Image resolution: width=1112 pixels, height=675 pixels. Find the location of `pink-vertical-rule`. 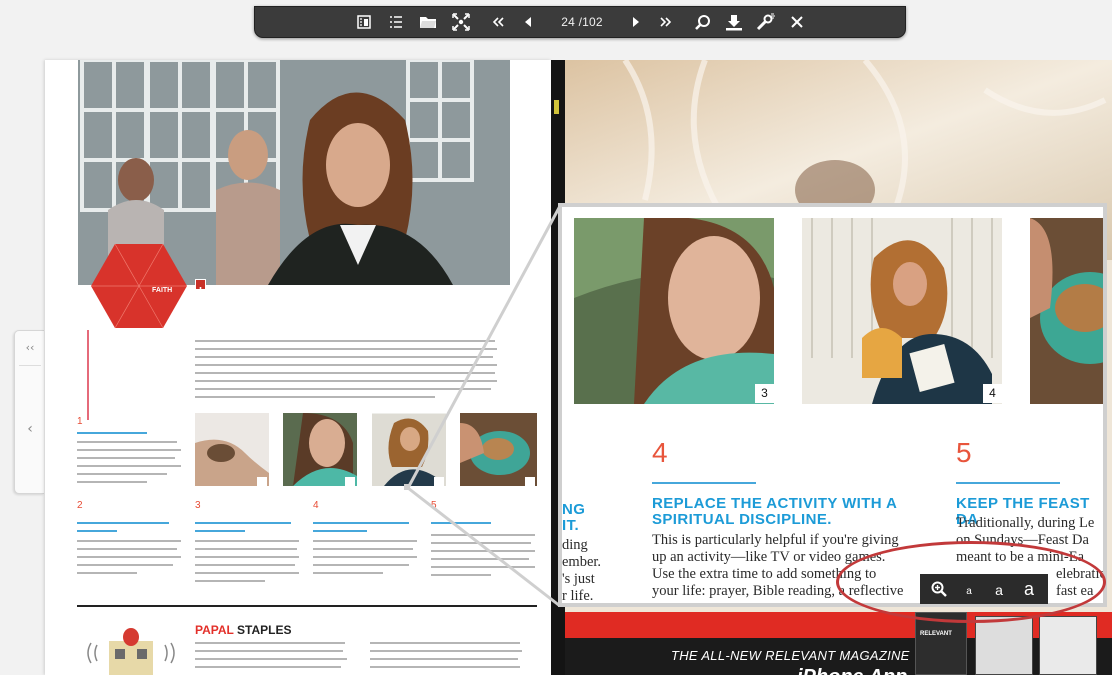

pink-vertical-rule is located at coordinates (88, 375).